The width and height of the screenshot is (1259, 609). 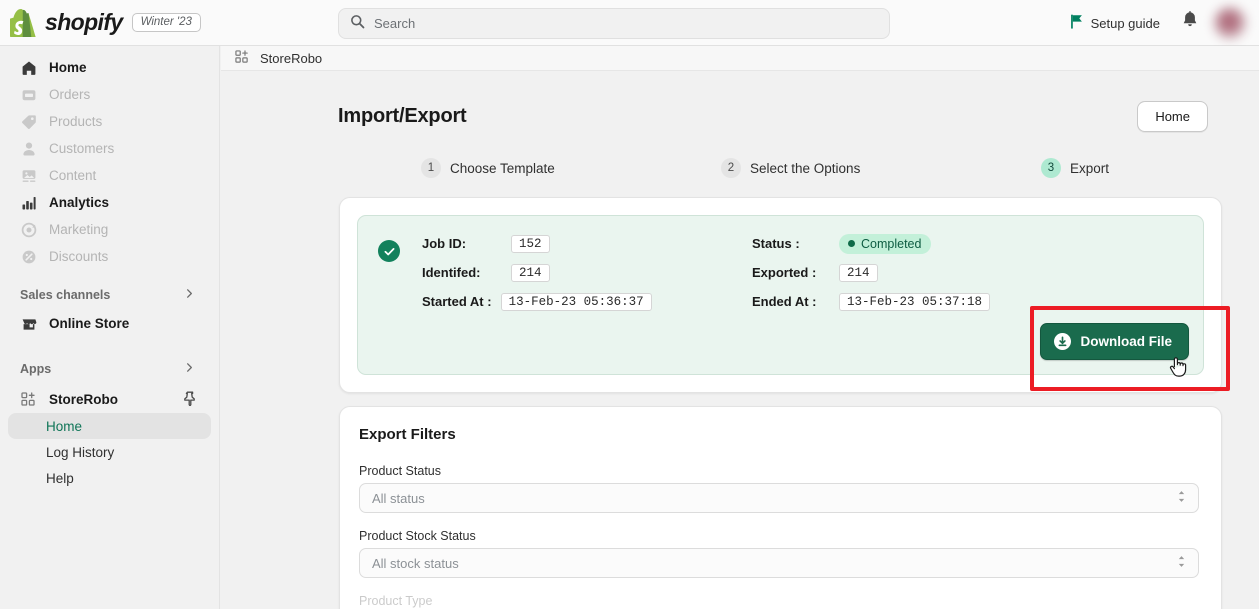 What do you see at coordinates (530, 272) in the screenshot?
I see `identified-value: 214` at bounding box center [530, 272].